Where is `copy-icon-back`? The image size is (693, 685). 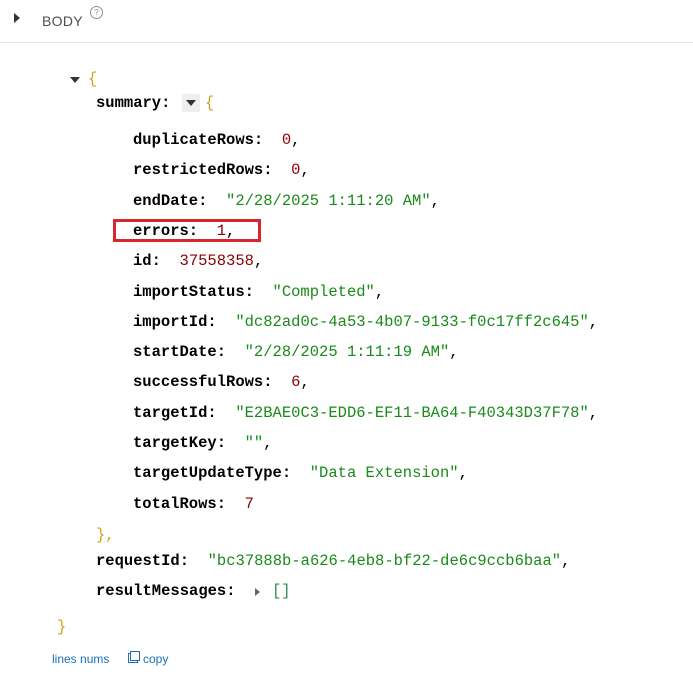 copy-icon-back is located at coordinates (135, 656).